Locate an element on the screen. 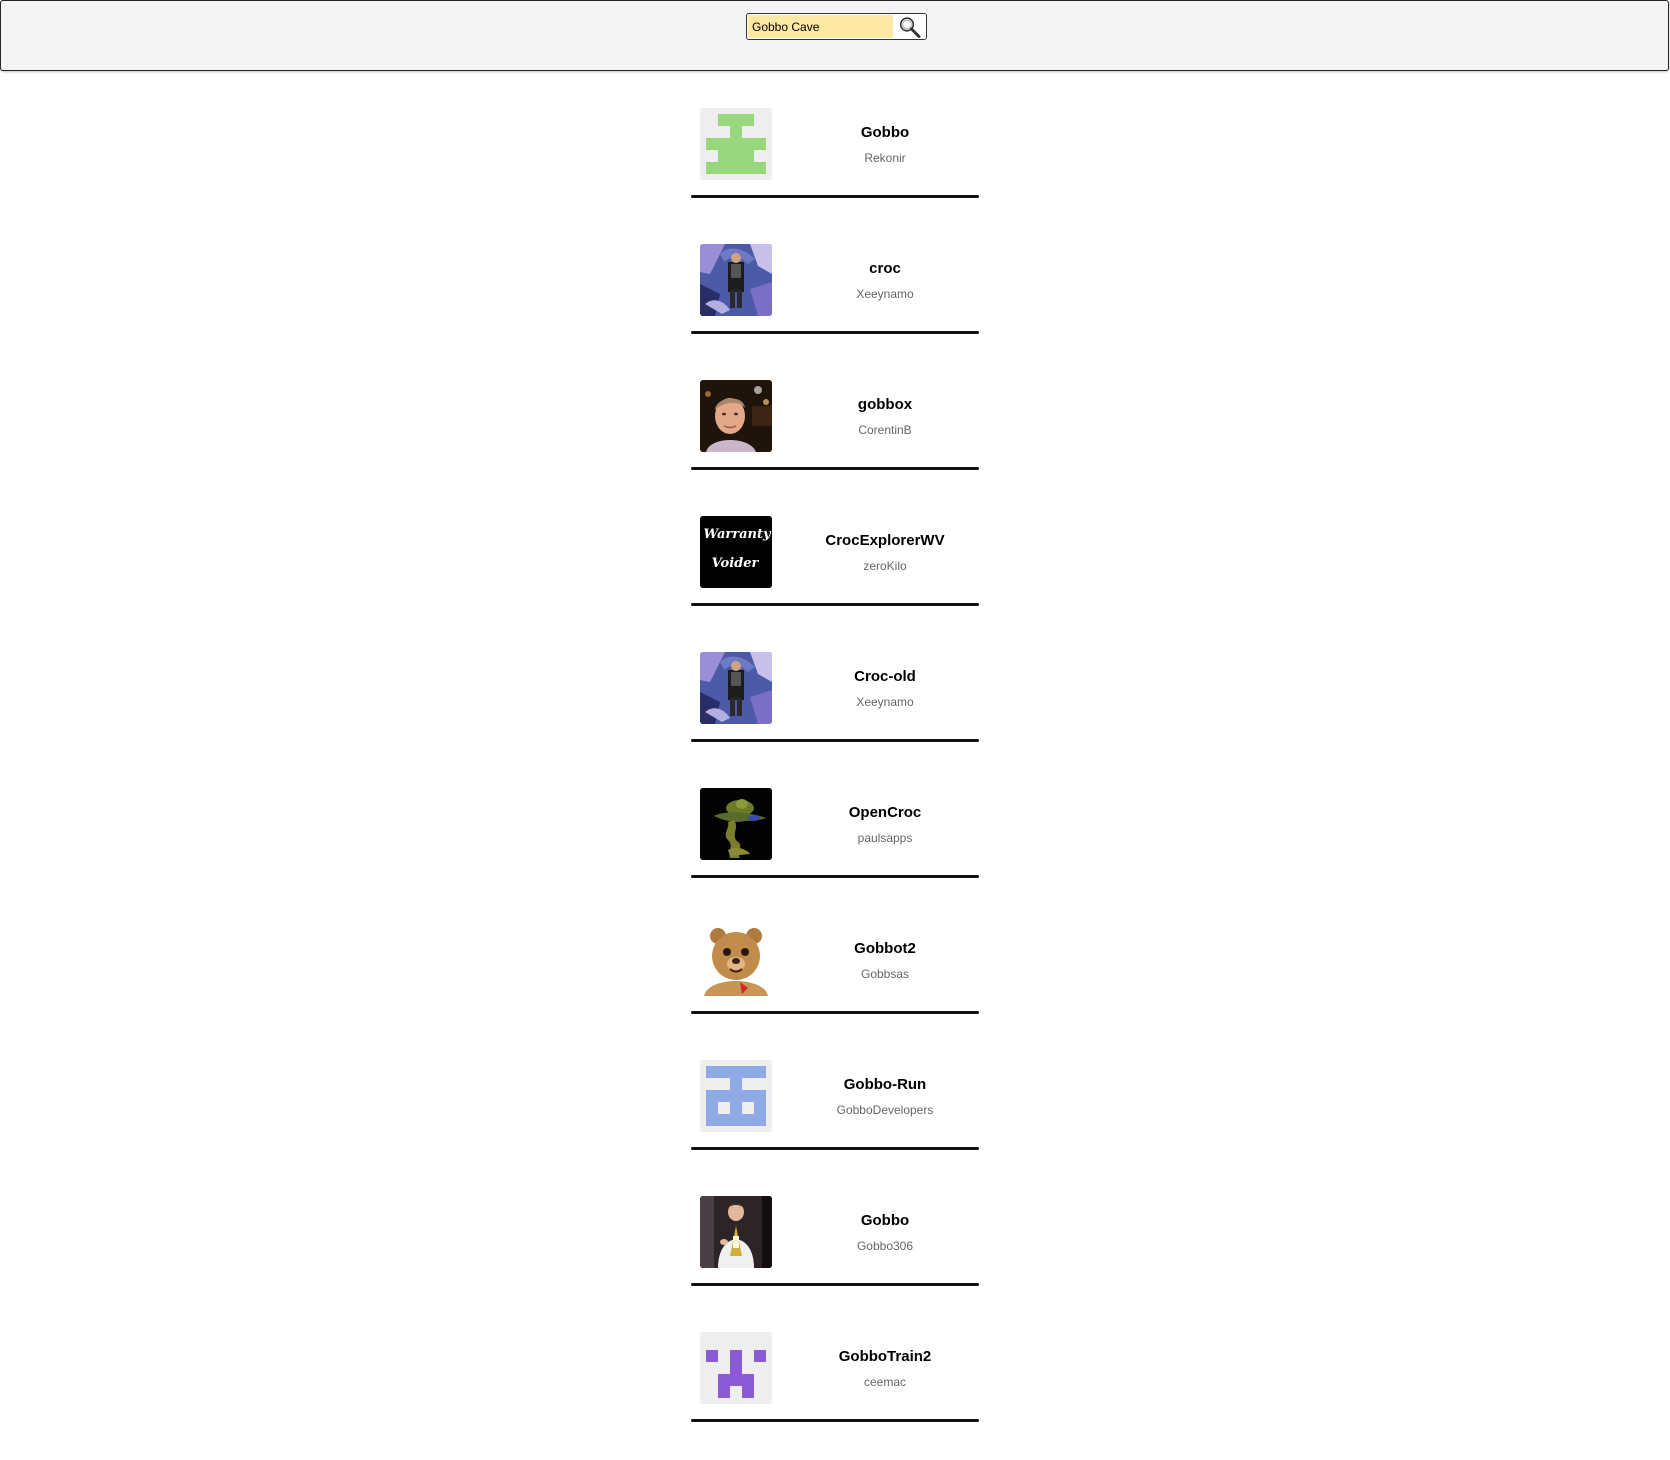 The height and width of the screenshot is (1460, 1670). result-owner: zeroKilo is located at coordinates (885, 566).